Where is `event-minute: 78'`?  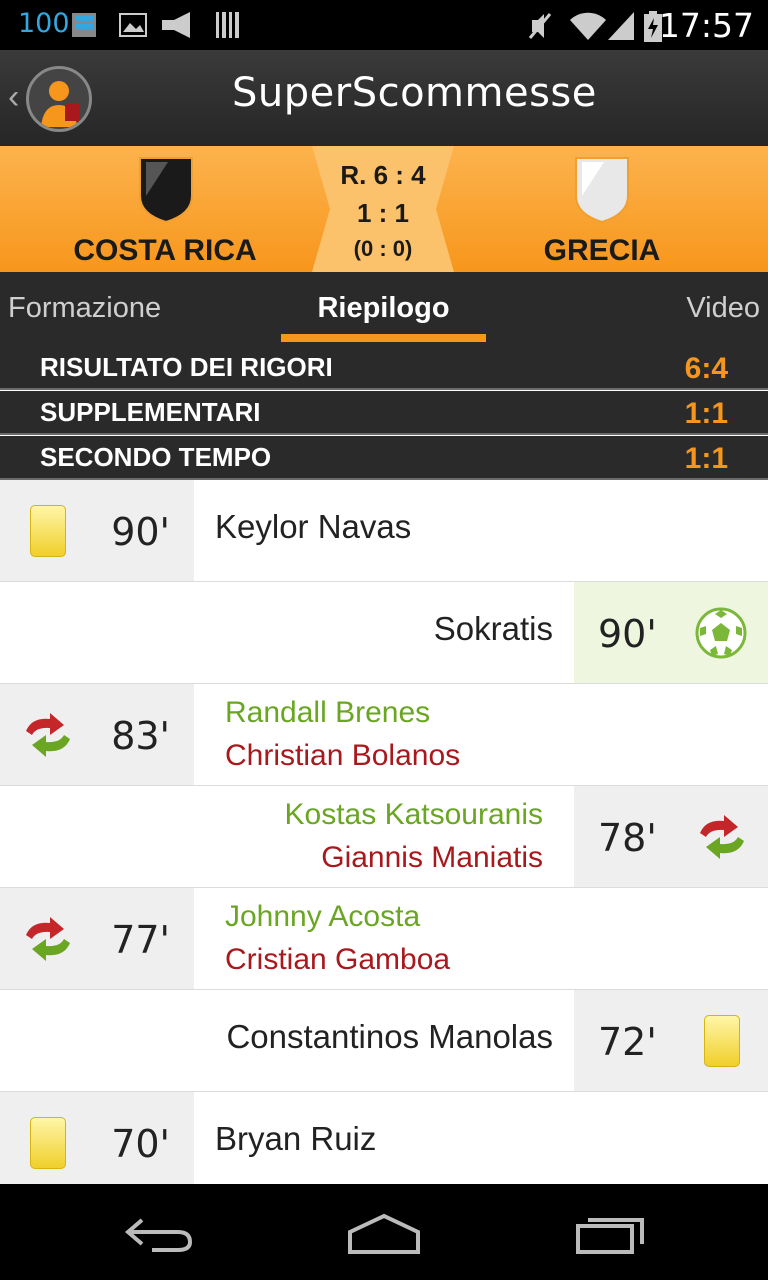 event-minute: 78' is located at coordinates (627, 838).